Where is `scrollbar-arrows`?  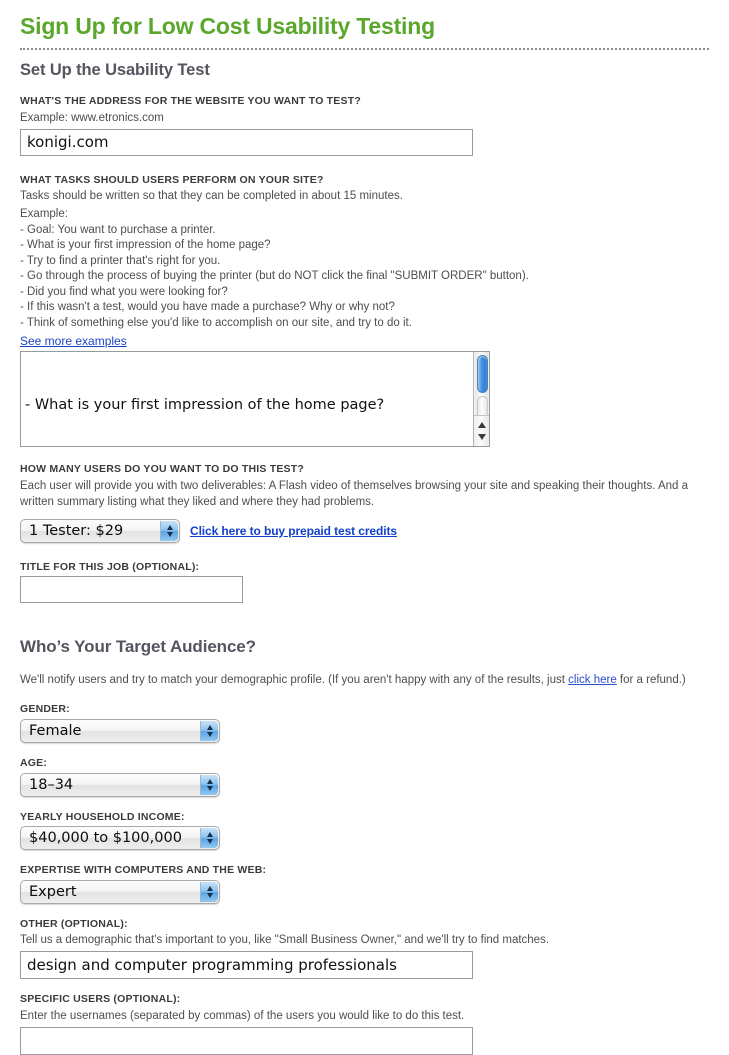 scrollbar-arrows is located at coordinates (481, 431).